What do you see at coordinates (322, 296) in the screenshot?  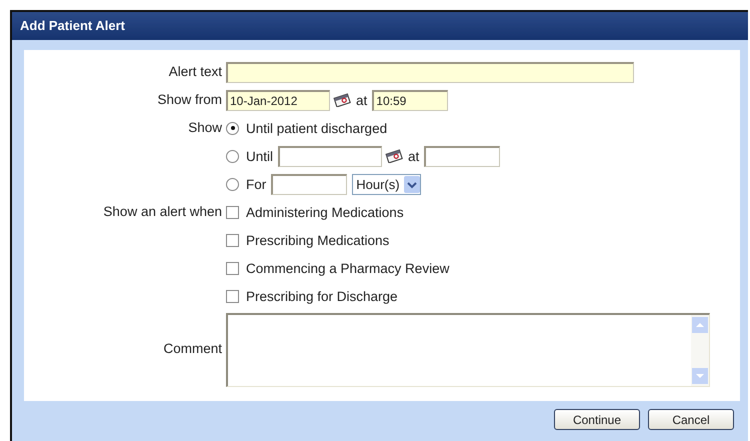 I see `option-label: Prescribing for Discharge` at bounding box center [322, 296].